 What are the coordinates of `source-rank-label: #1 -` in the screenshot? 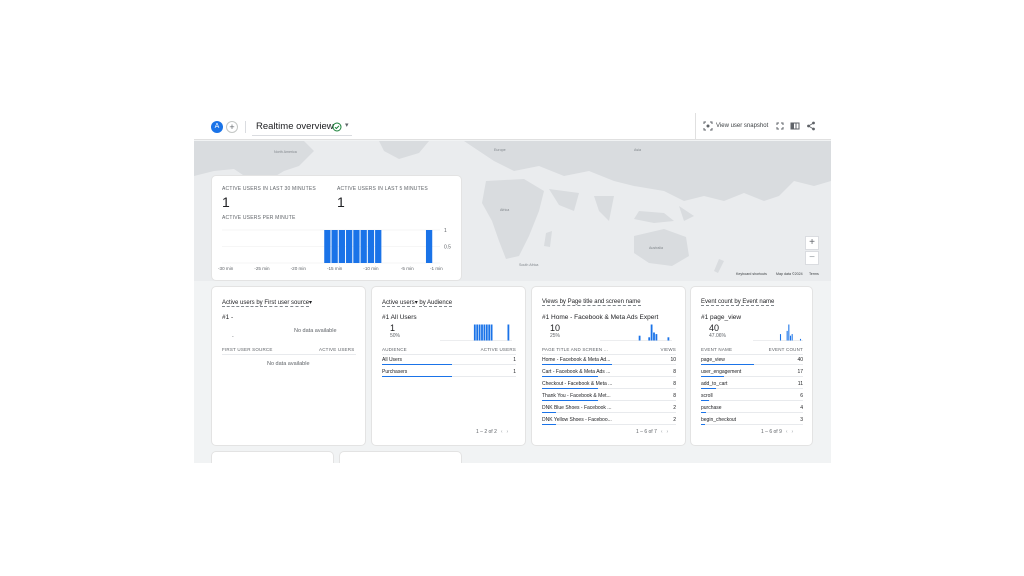 It's located at (228, 317).